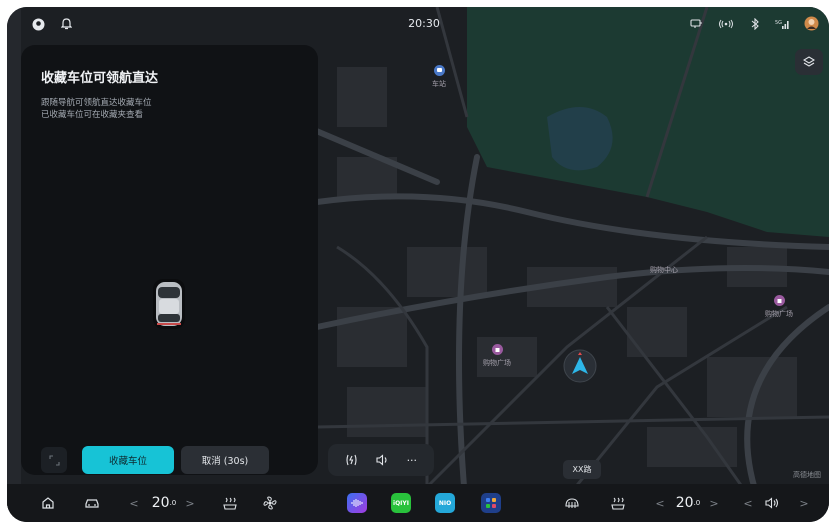  I want to click on clock: 20:30, so click(424, 23).